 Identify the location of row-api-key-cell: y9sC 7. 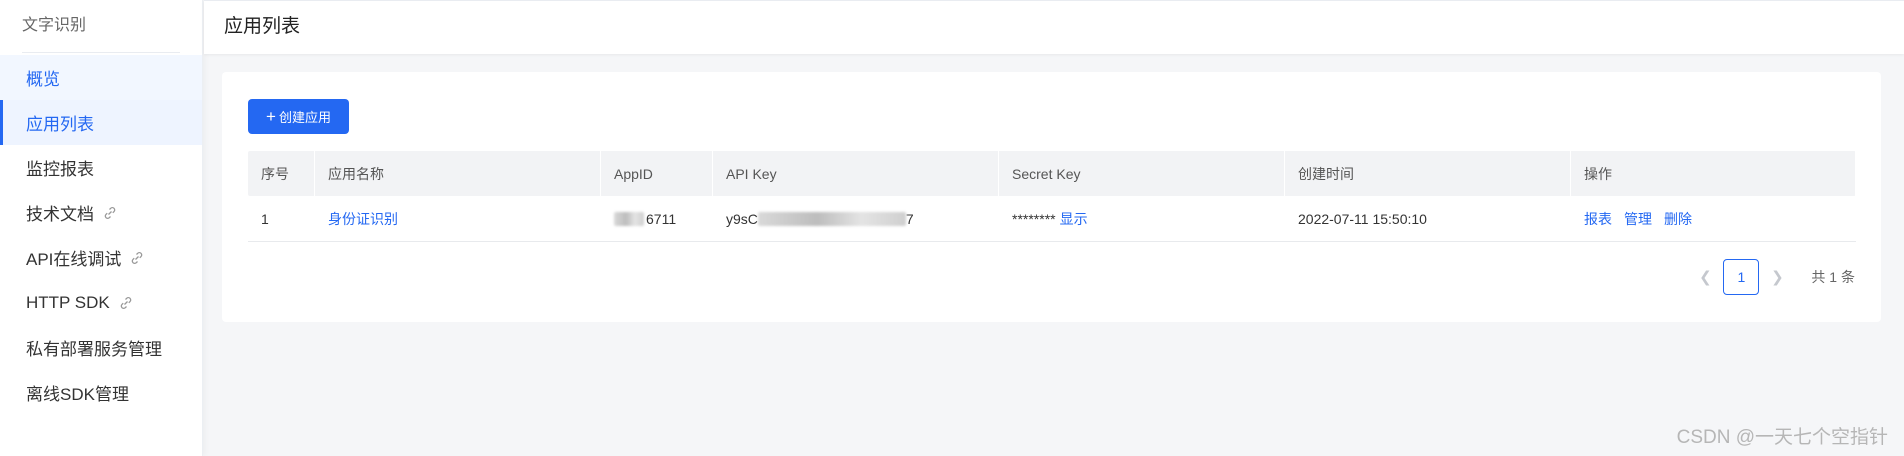
(856, 218).